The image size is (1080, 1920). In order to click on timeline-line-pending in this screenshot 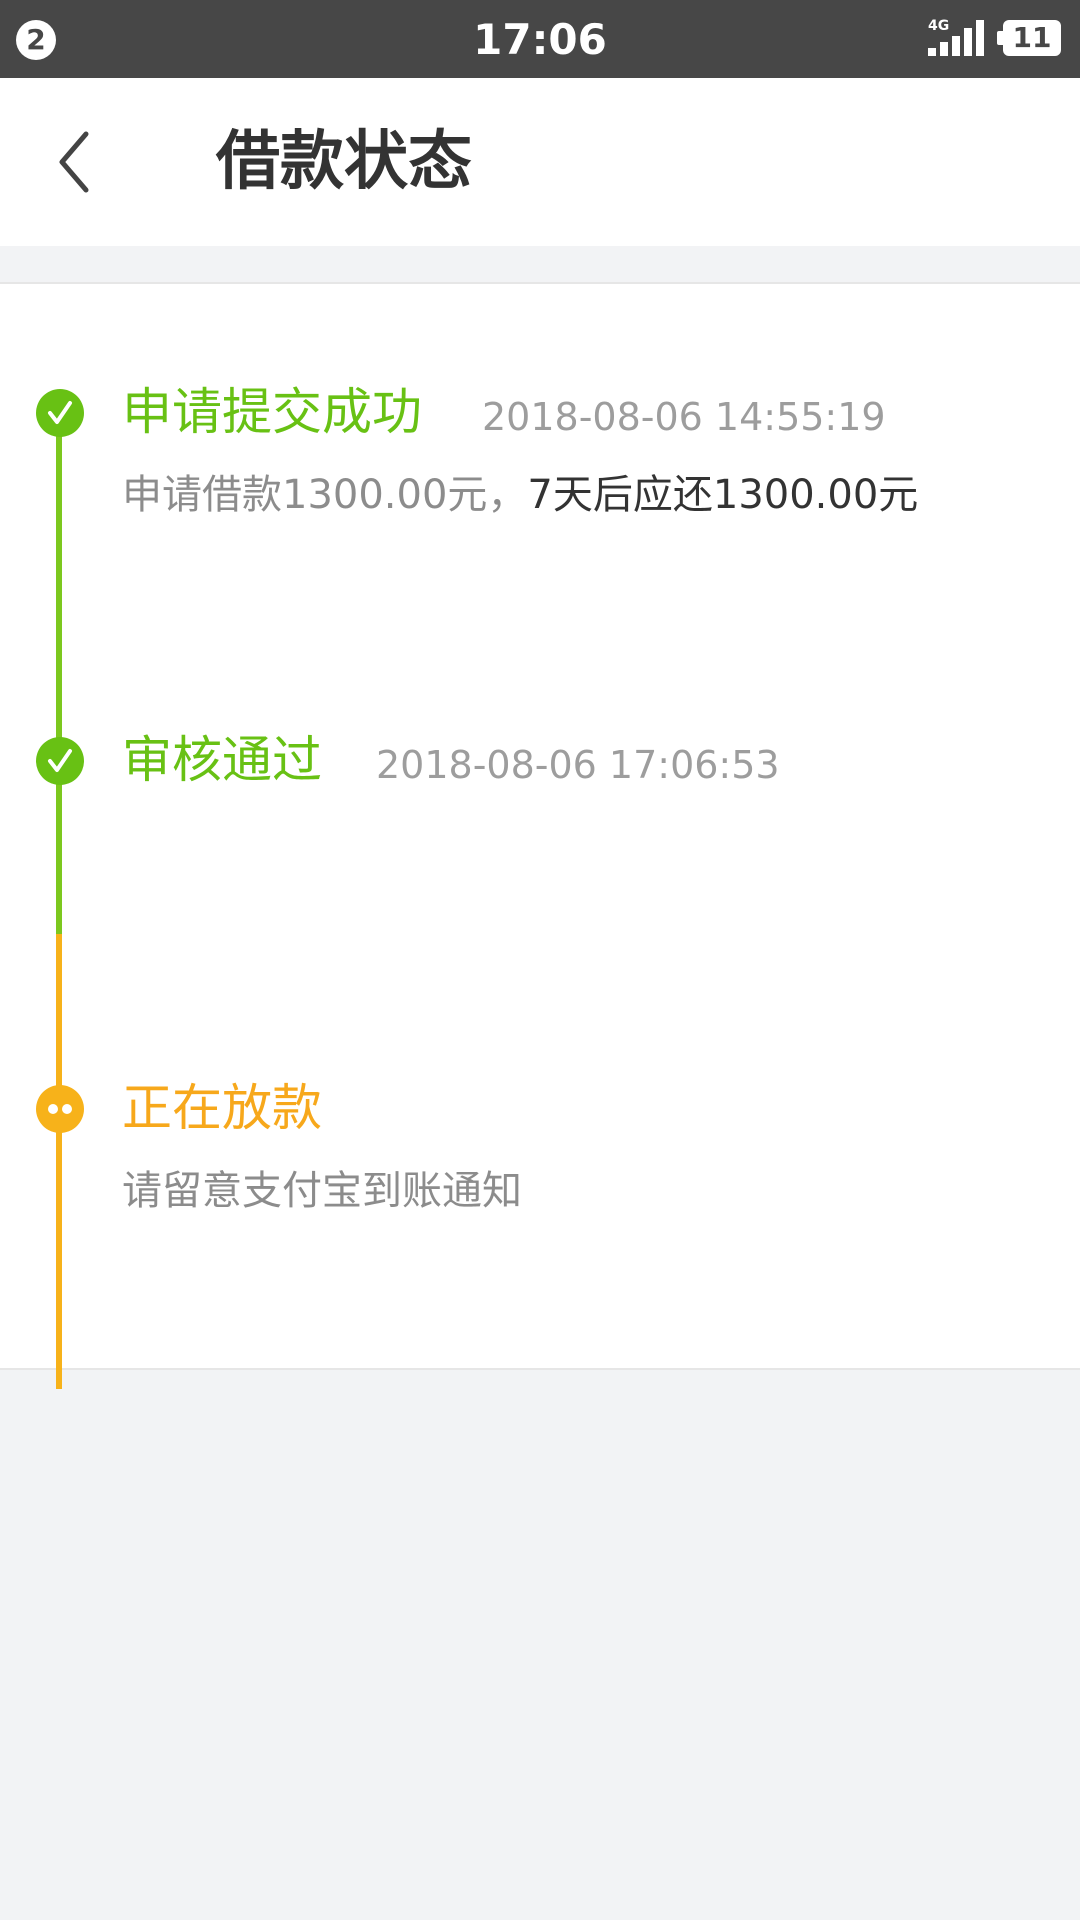, I will do `click(59, 1161)`.